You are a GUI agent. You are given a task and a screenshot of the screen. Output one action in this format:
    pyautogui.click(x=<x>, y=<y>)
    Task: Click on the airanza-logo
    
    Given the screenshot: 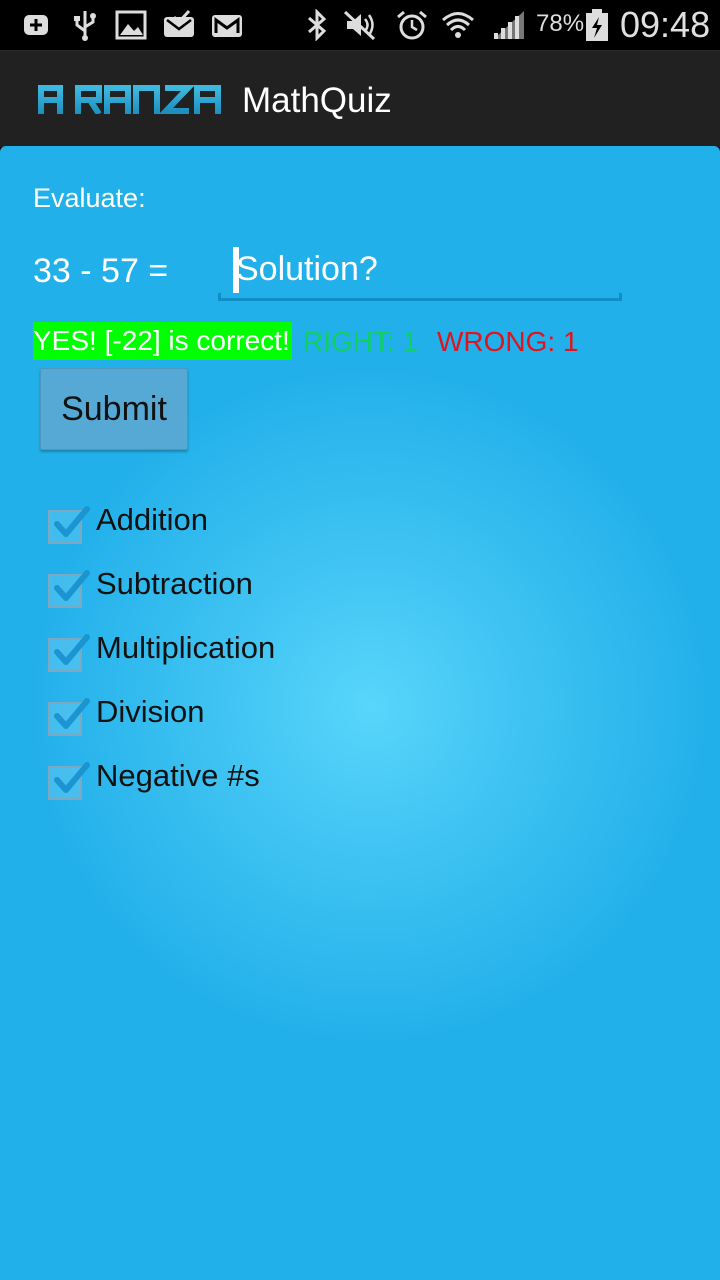 What is the action you would take?
    pyautogui.click(x=129, y=99)
    